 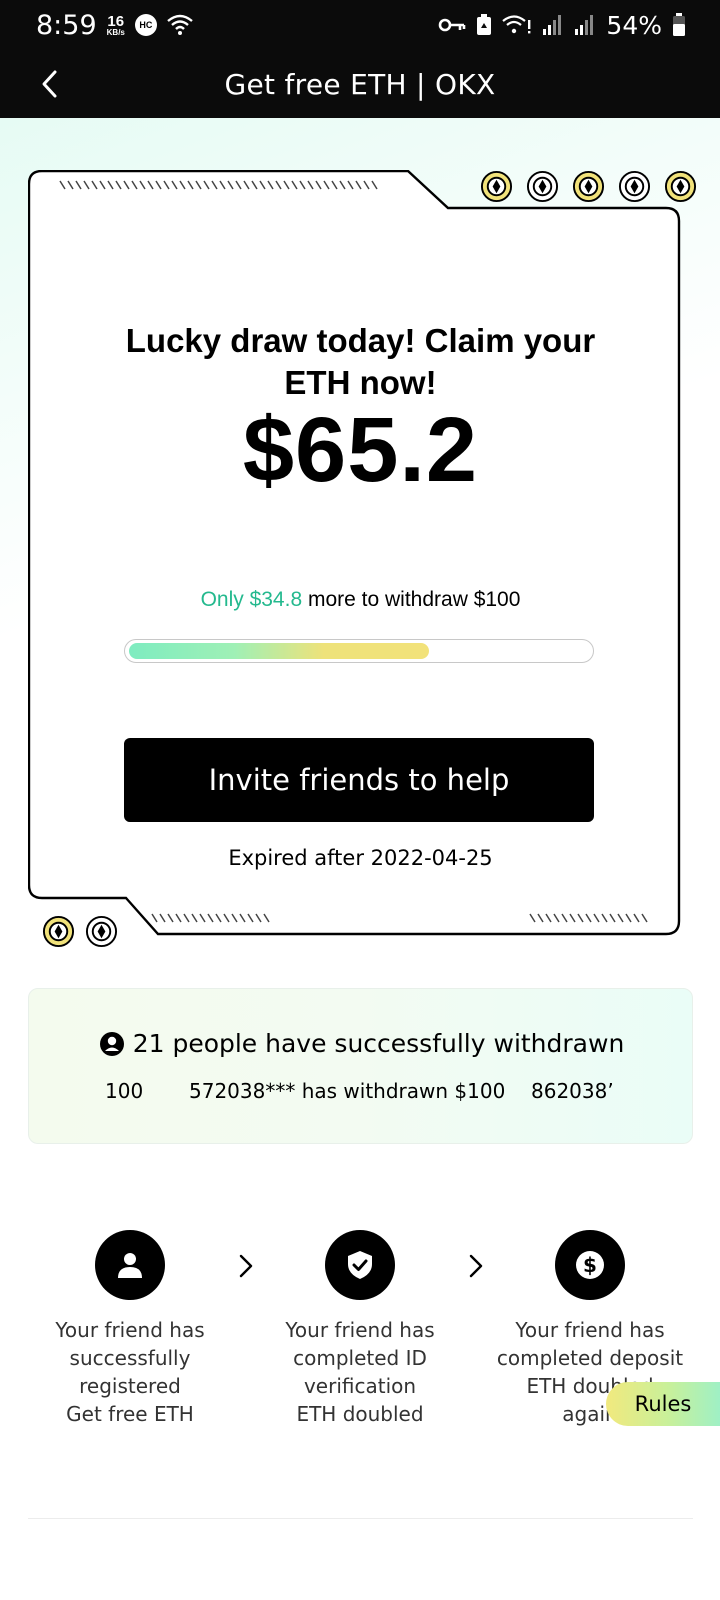 What do you see at coordinates (124, 1091) in the screenshot?
I see `ticker-item: 100` at bounding box center [124, 1091].